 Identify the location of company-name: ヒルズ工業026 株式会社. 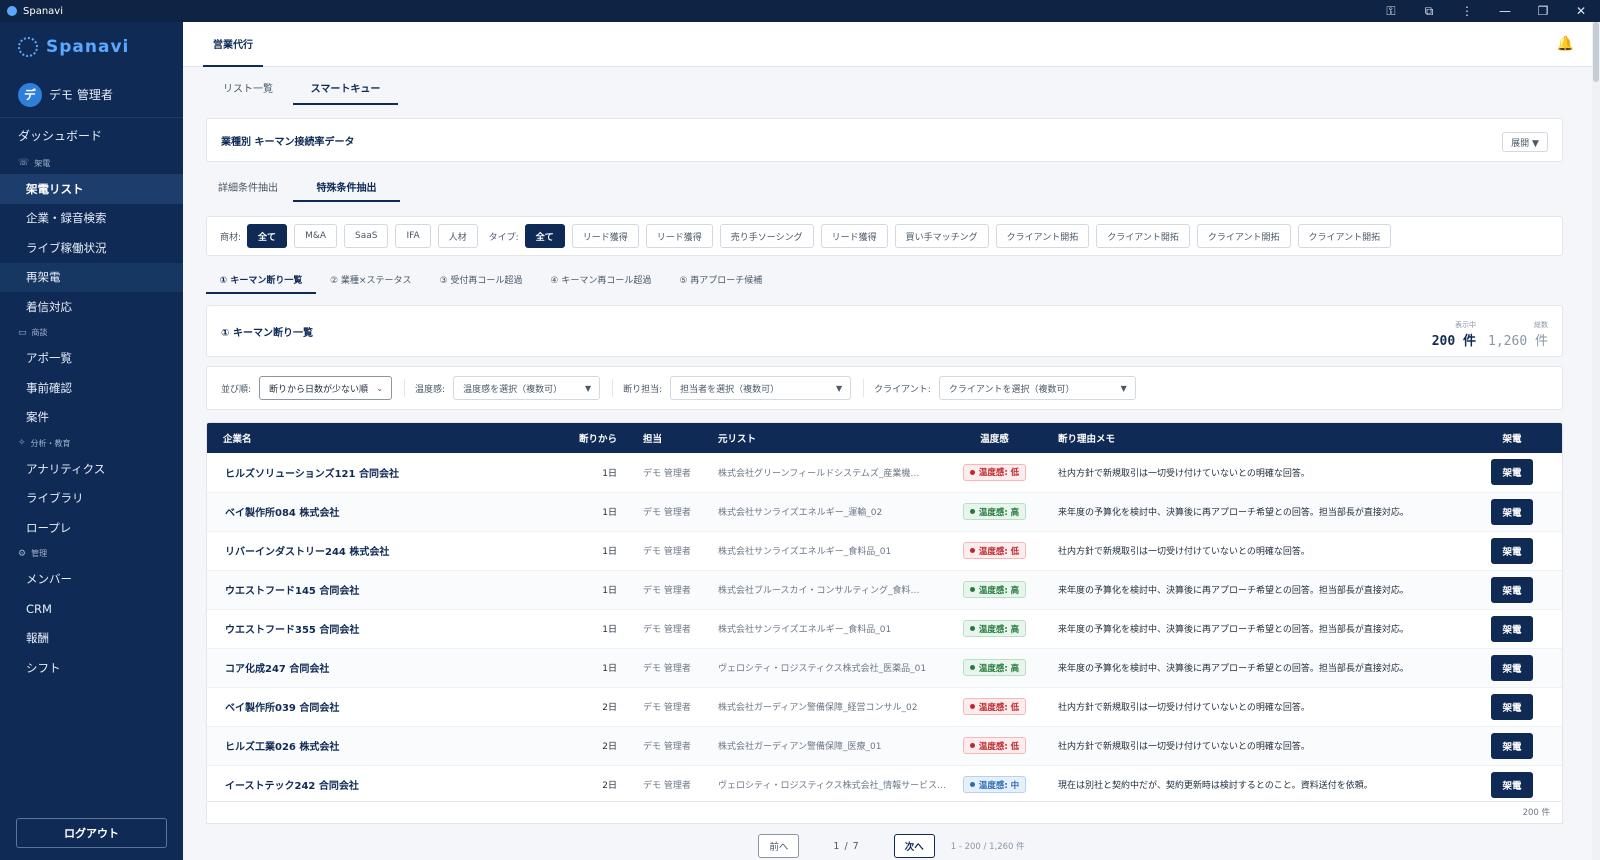
(377, 745).